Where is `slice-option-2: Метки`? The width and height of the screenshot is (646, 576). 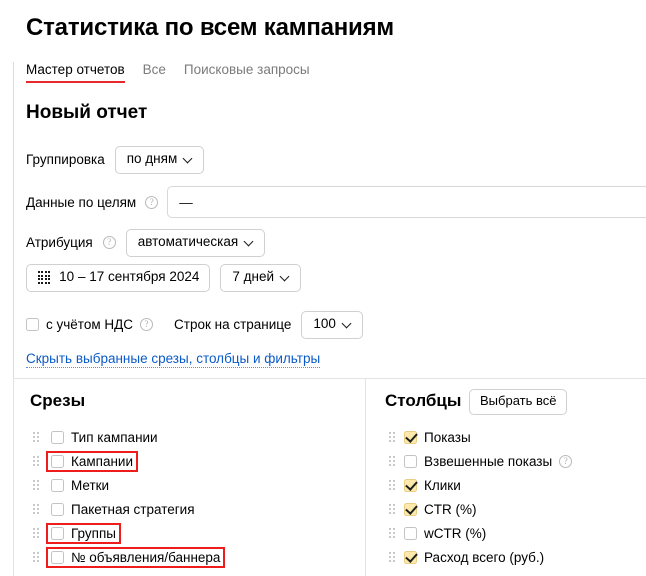 slice-option-2: Метки is located at coordinates (80, 485).